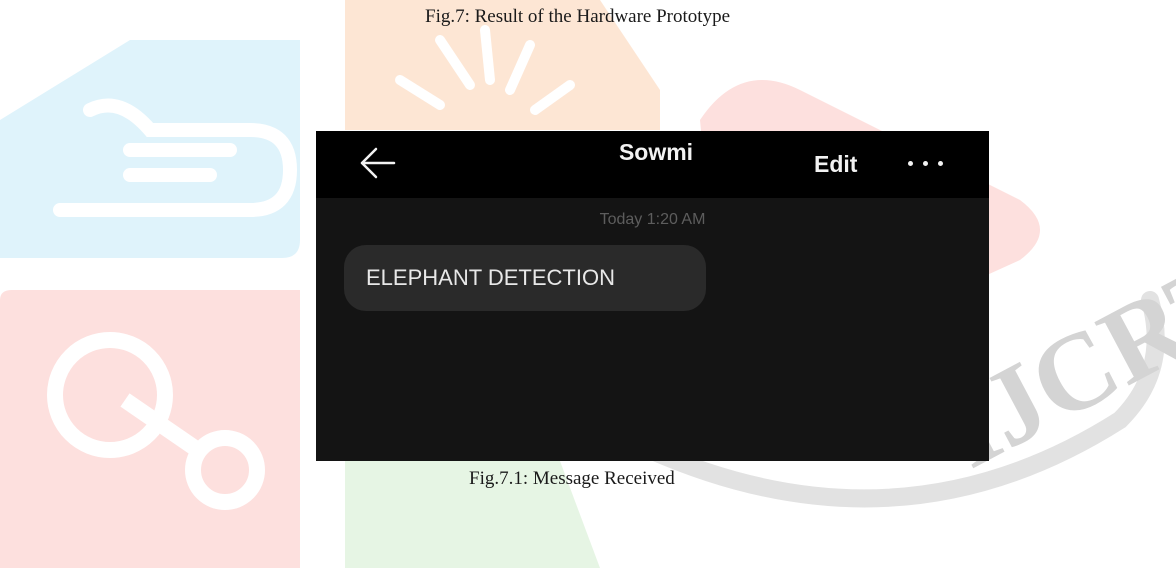 The image size is (1176, 568). What do you see at coordinates (578, 16) in the screenshot?
I see `figure-caption-top: Fig.7: Result of the Hardware Prototype` at bounding box center [578, 16].